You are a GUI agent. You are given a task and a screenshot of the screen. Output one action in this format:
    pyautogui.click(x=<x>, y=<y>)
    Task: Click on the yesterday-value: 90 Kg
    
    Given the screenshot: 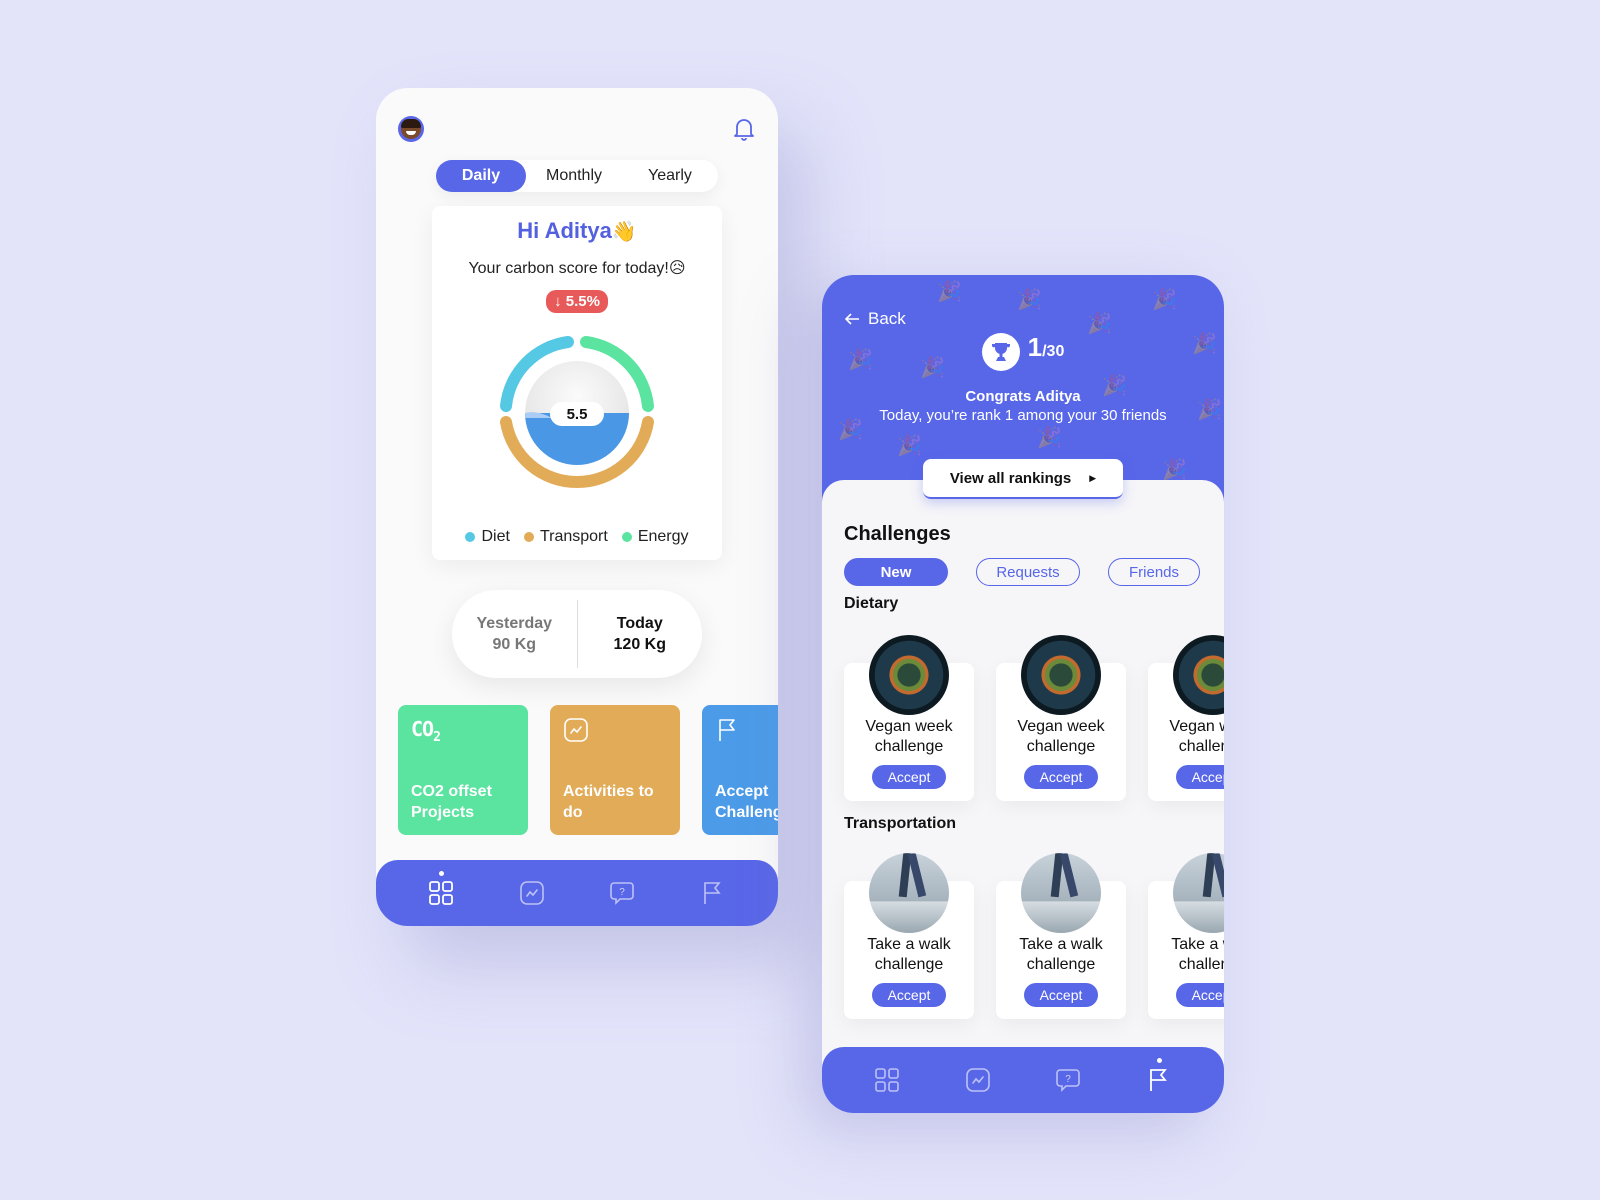 What is the action you would take?
    pyautogui.click(x=514, y=644)
    